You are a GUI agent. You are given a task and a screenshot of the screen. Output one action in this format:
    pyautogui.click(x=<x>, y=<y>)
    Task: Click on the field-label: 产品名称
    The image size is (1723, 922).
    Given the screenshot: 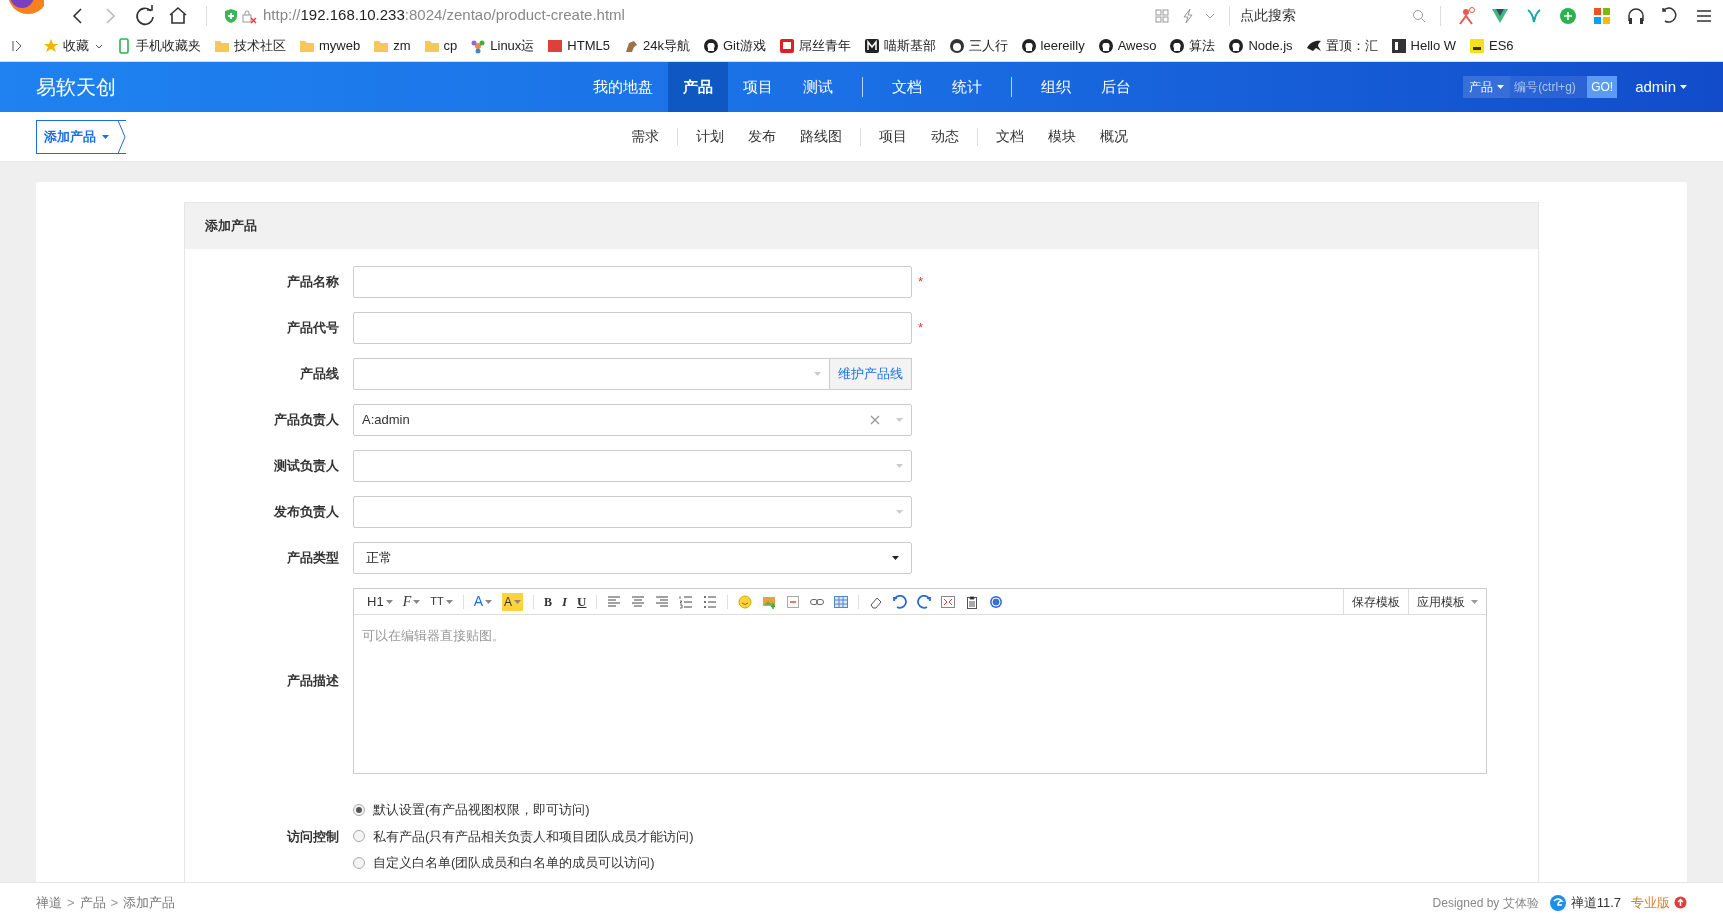 What is the action you would take?
    pyautogui.click(x=313, y=282)
    